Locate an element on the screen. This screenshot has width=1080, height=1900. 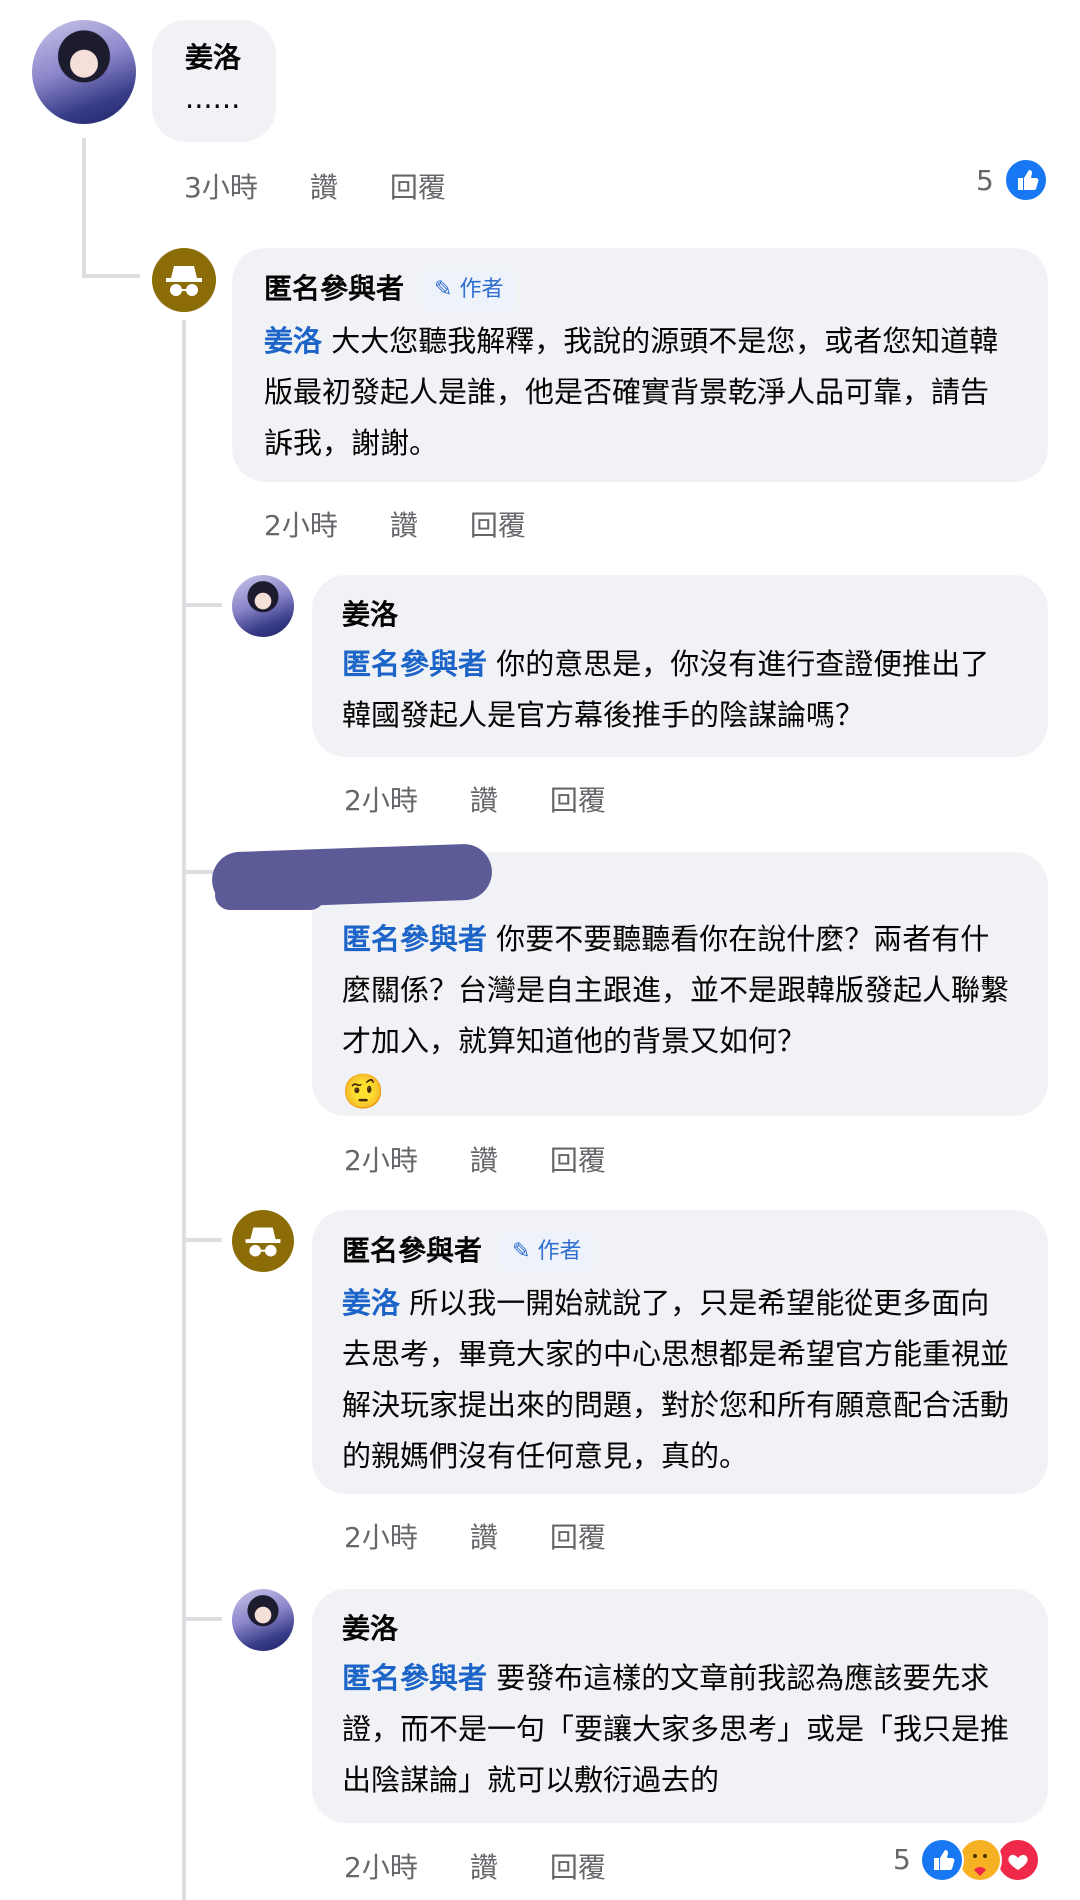
comment-actions: 3小時 讚 回覆 is located at coordinates (341, 186).